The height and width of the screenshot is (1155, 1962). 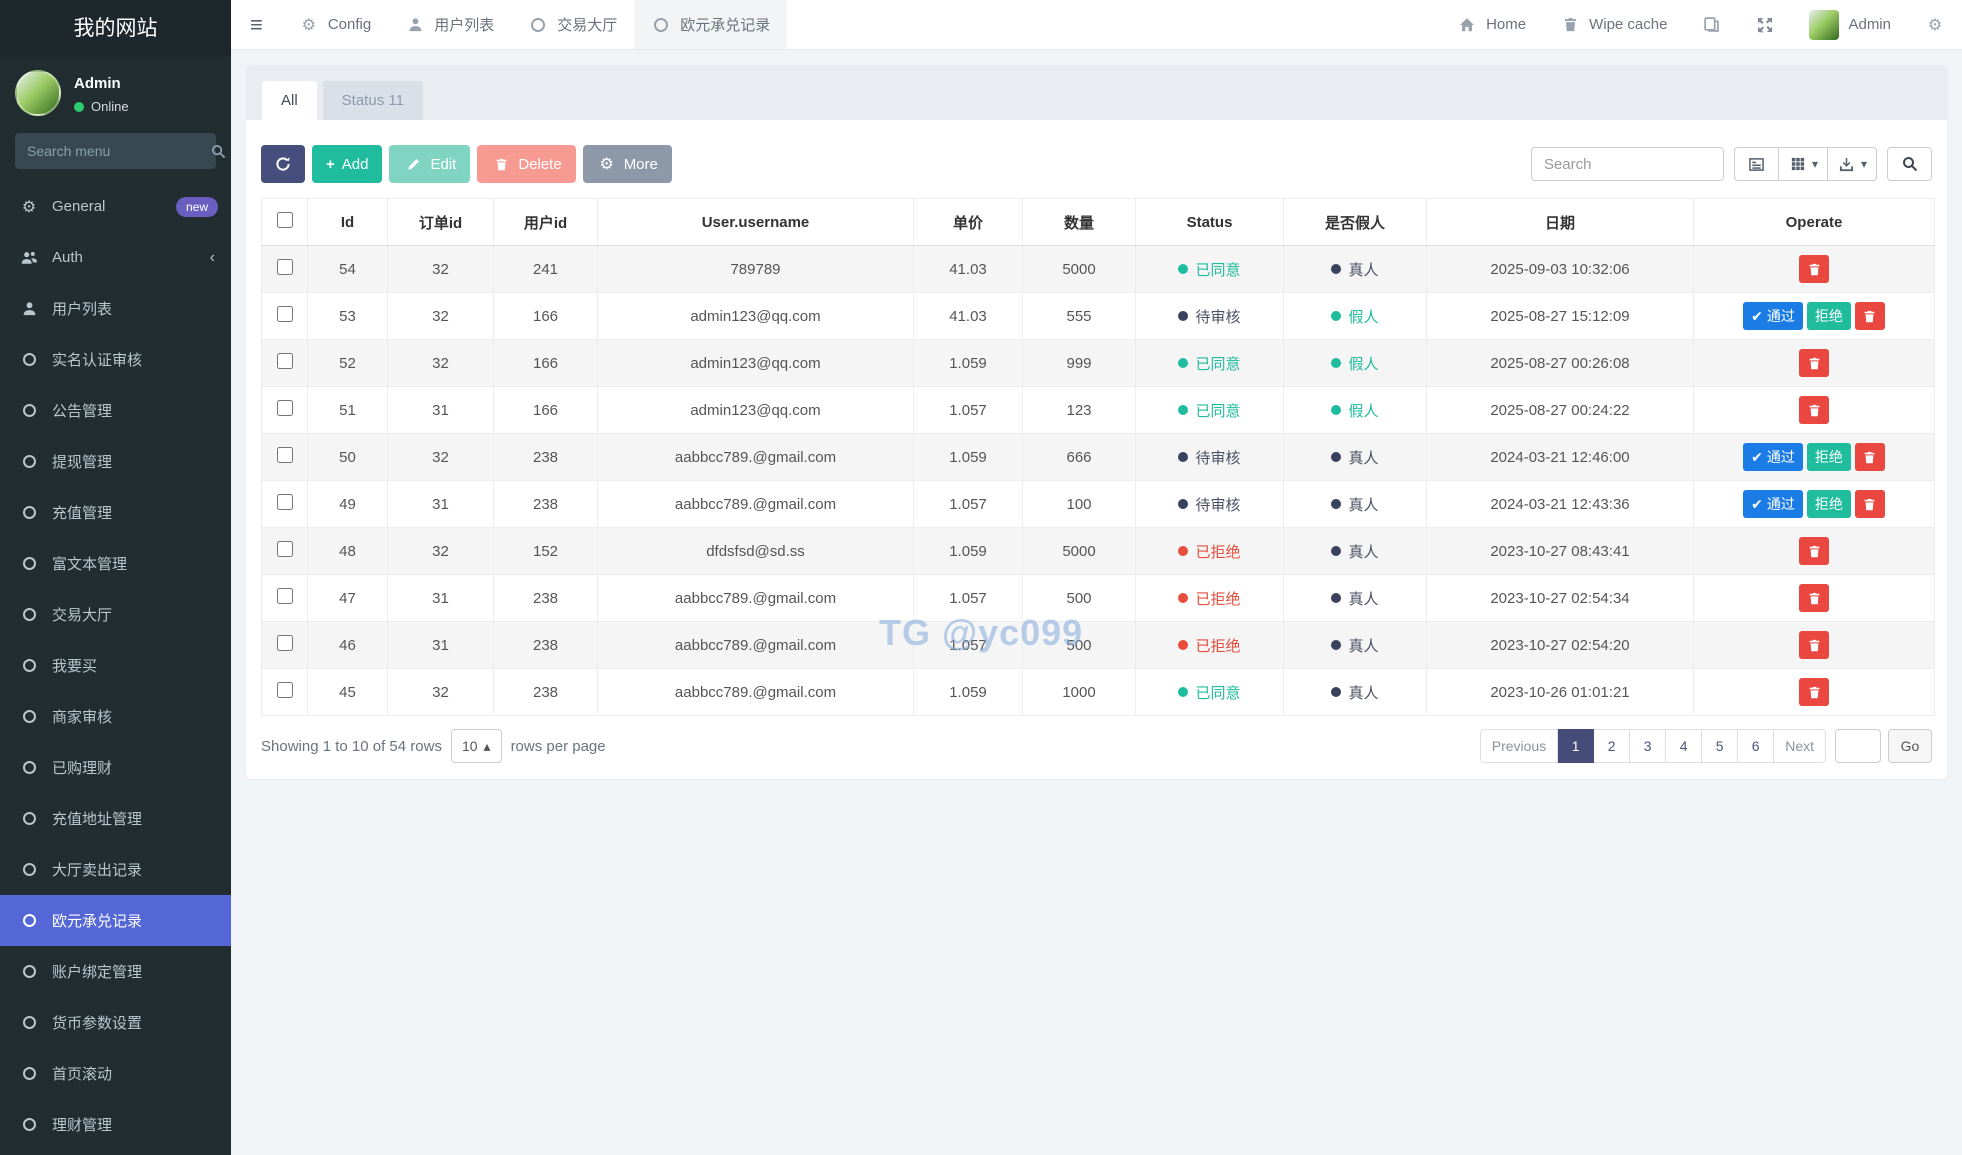 I want to click on detail-view-button, so click(x=1756, y=164).